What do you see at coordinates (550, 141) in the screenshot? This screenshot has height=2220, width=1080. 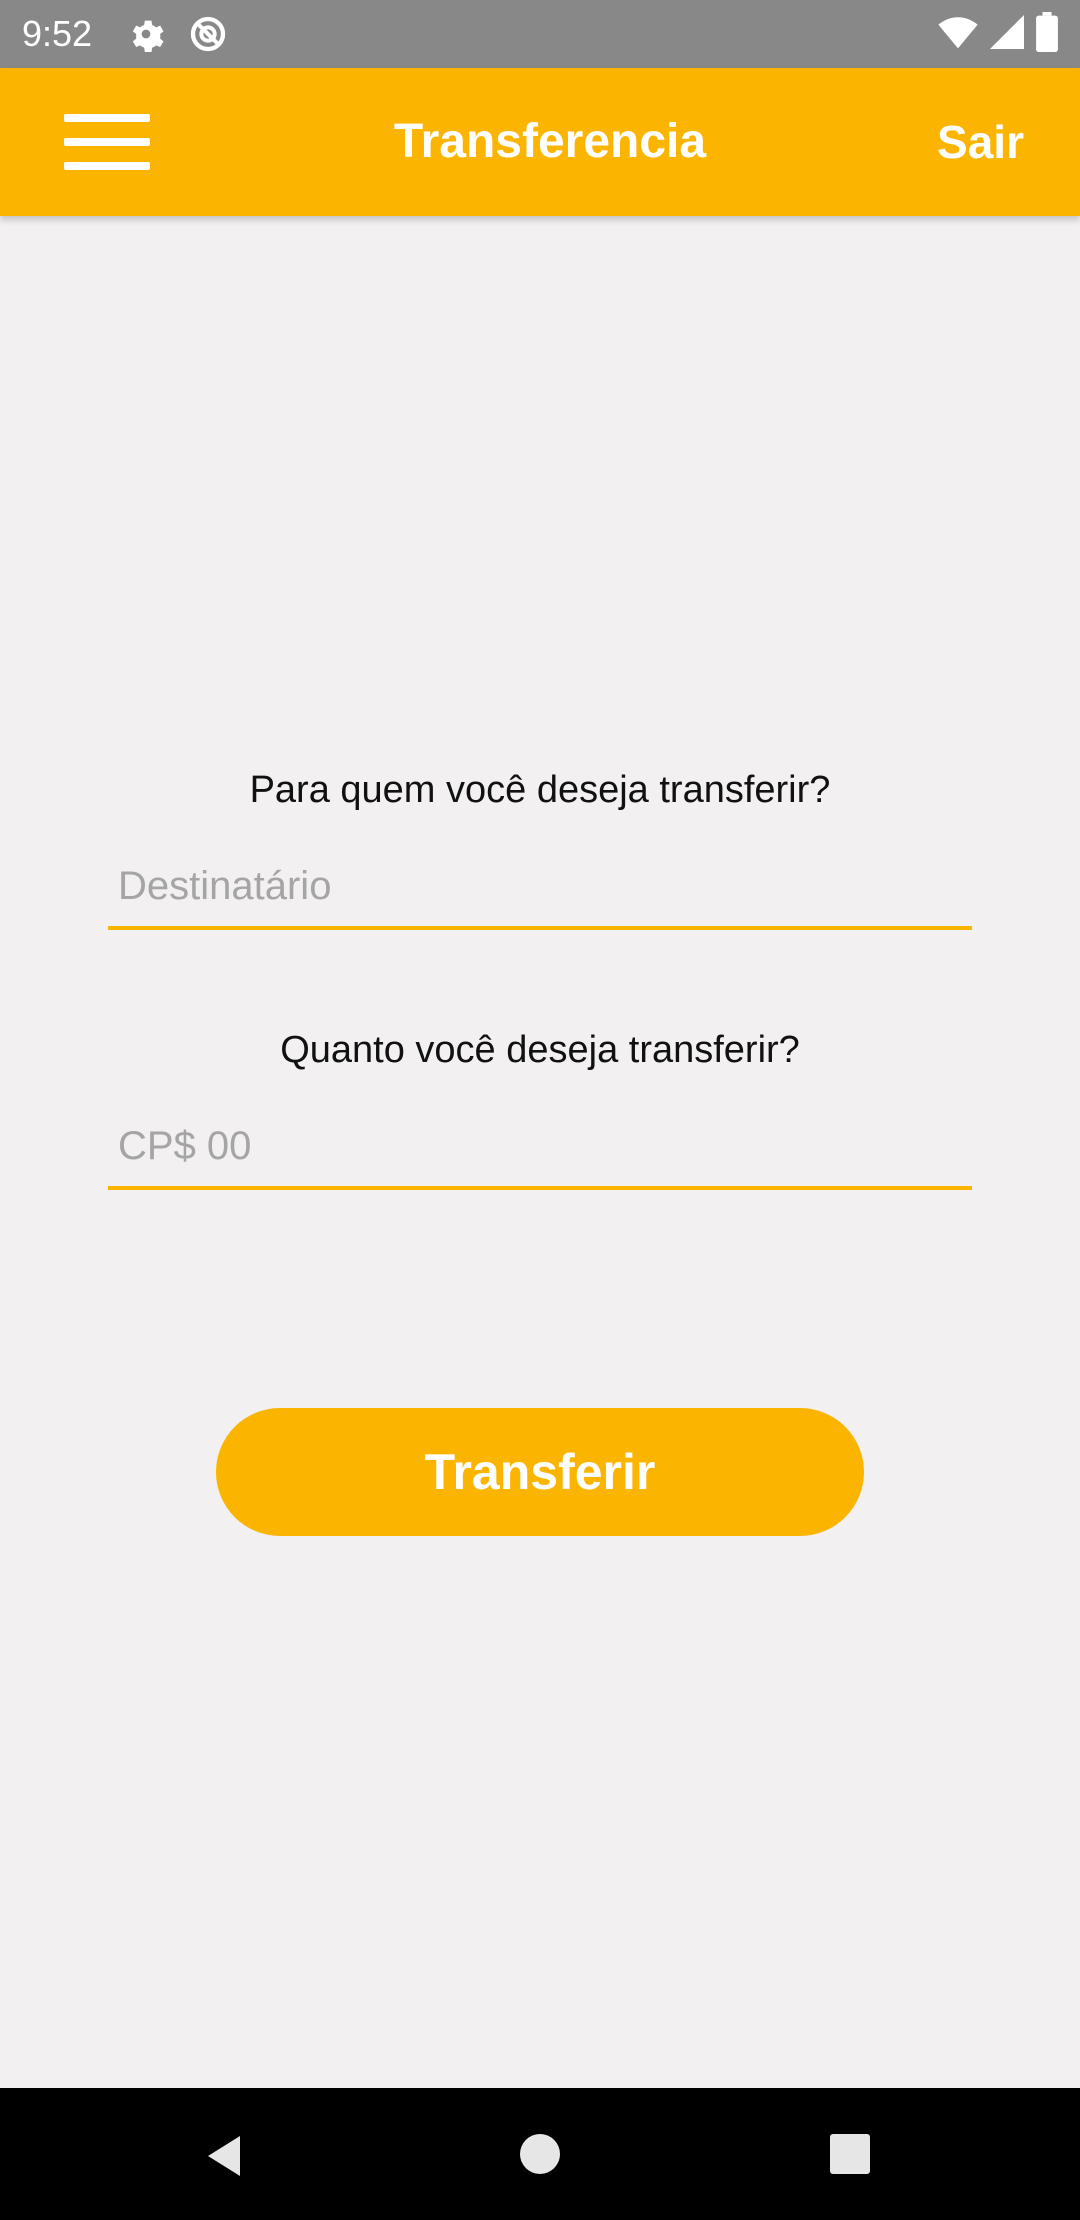 I see `page-title: Transferencia` at bounding box center [550, 141].